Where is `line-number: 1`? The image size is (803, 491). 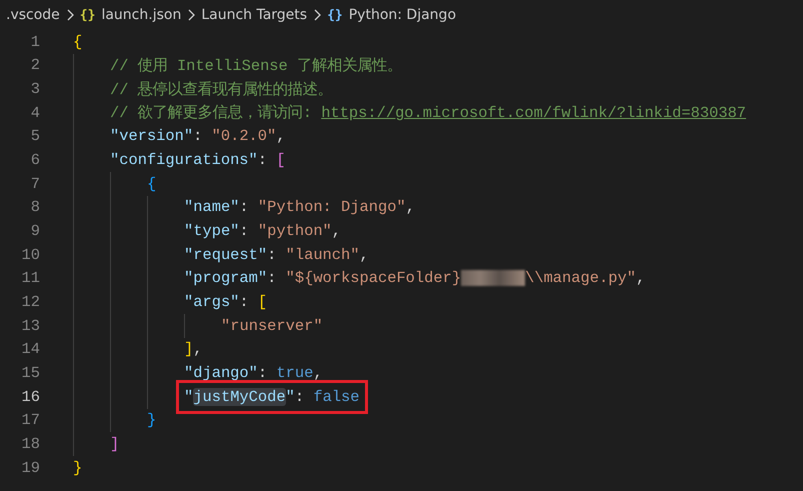
line-number: 1 is located at coordinates (35, 41).